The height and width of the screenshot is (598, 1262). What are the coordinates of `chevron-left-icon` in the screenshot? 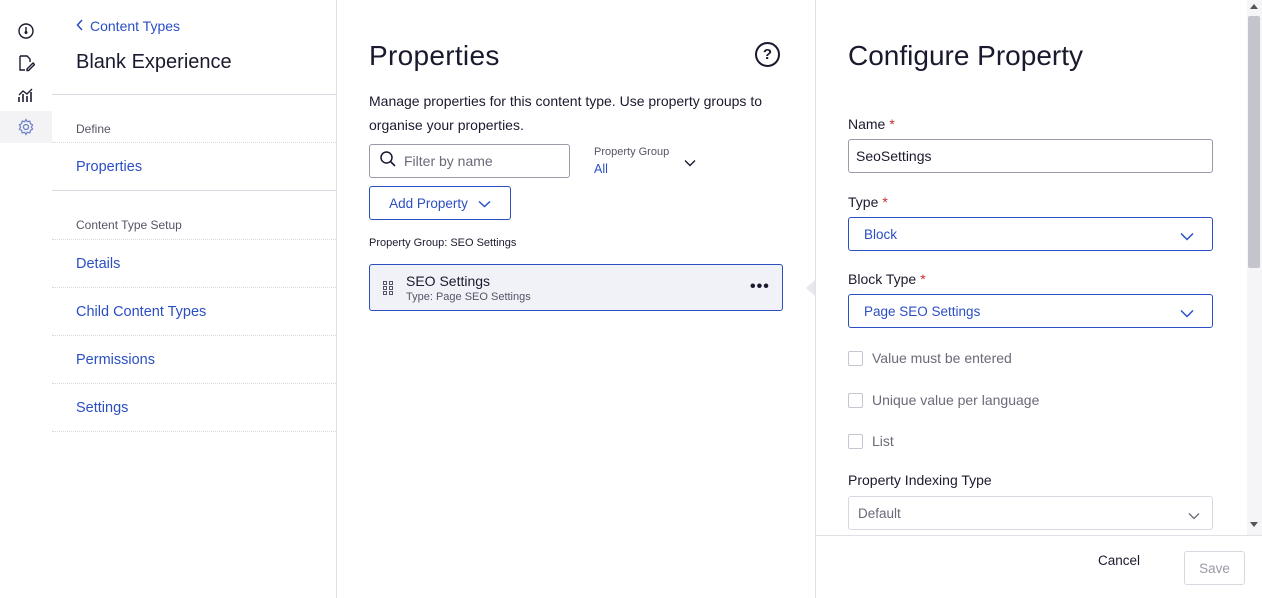 It's located at (80, 26).